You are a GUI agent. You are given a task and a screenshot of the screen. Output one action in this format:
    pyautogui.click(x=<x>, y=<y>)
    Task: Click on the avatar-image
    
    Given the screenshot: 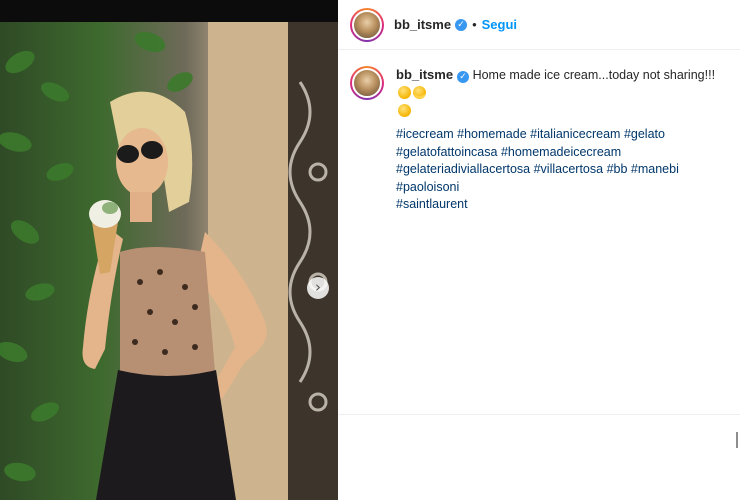 What is the action you would take?
    pyautogui.click(x=367, y=24)
    